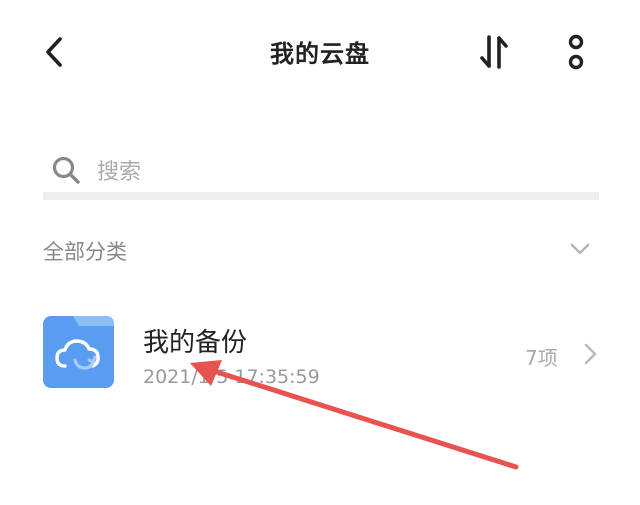 This screenshot has width=640, height=505. I want to click on page-title: 我的云盘, so click(320, 54).